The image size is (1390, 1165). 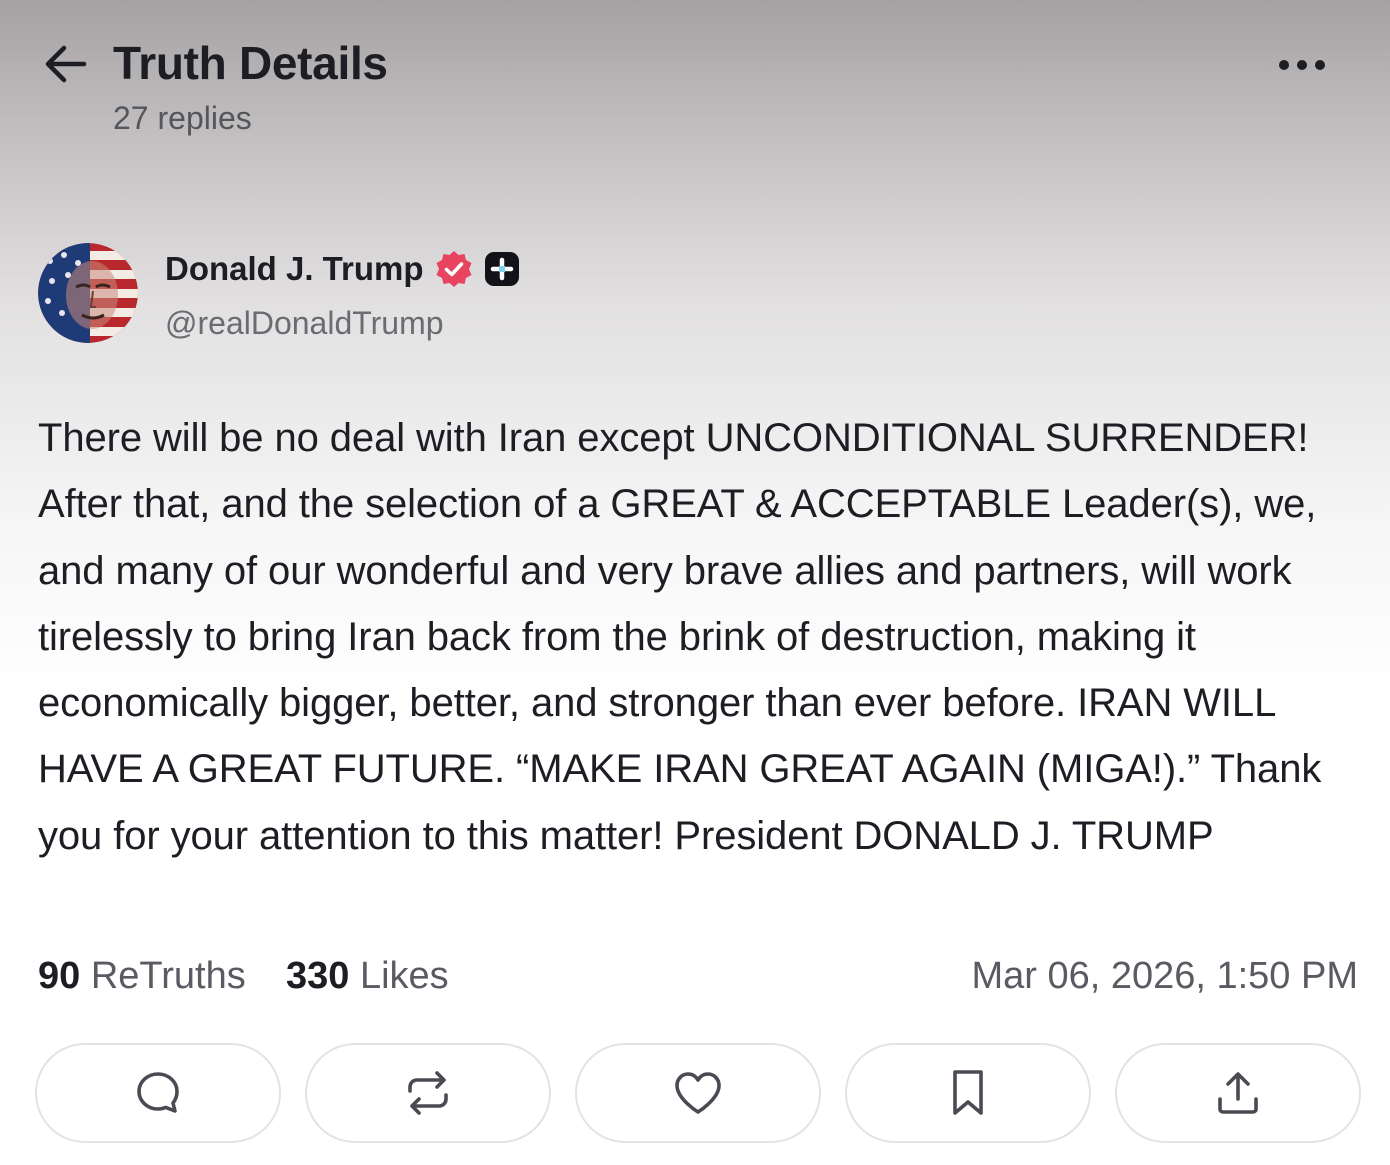 What do you see at coordinates (404, 976) in the screenshot?
I see `likes-label: Likes` at bounding box center [404, 976].